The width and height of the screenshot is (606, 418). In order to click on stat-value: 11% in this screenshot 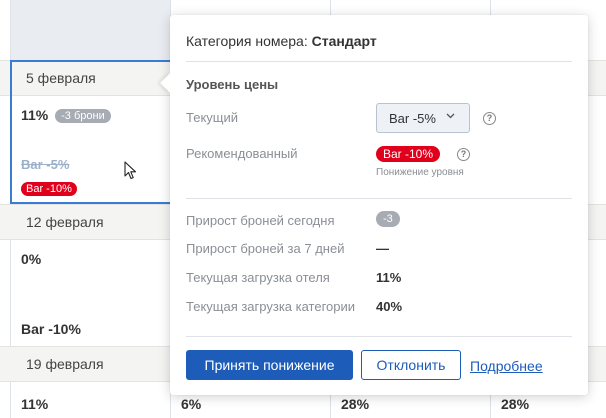, I will do `click(389, 277)`.